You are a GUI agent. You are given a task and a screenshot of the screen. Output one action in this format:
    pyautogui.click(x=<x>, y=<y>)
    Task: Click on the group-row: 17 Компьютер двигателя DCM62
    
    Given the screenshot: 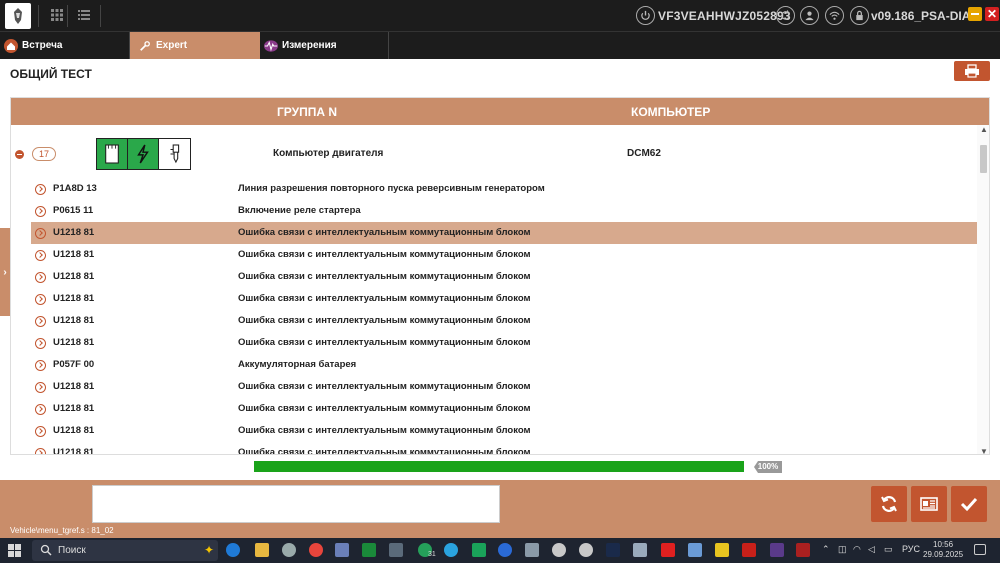 What is the action you would take?
    pyautogui.click(x=493, y=154)
    